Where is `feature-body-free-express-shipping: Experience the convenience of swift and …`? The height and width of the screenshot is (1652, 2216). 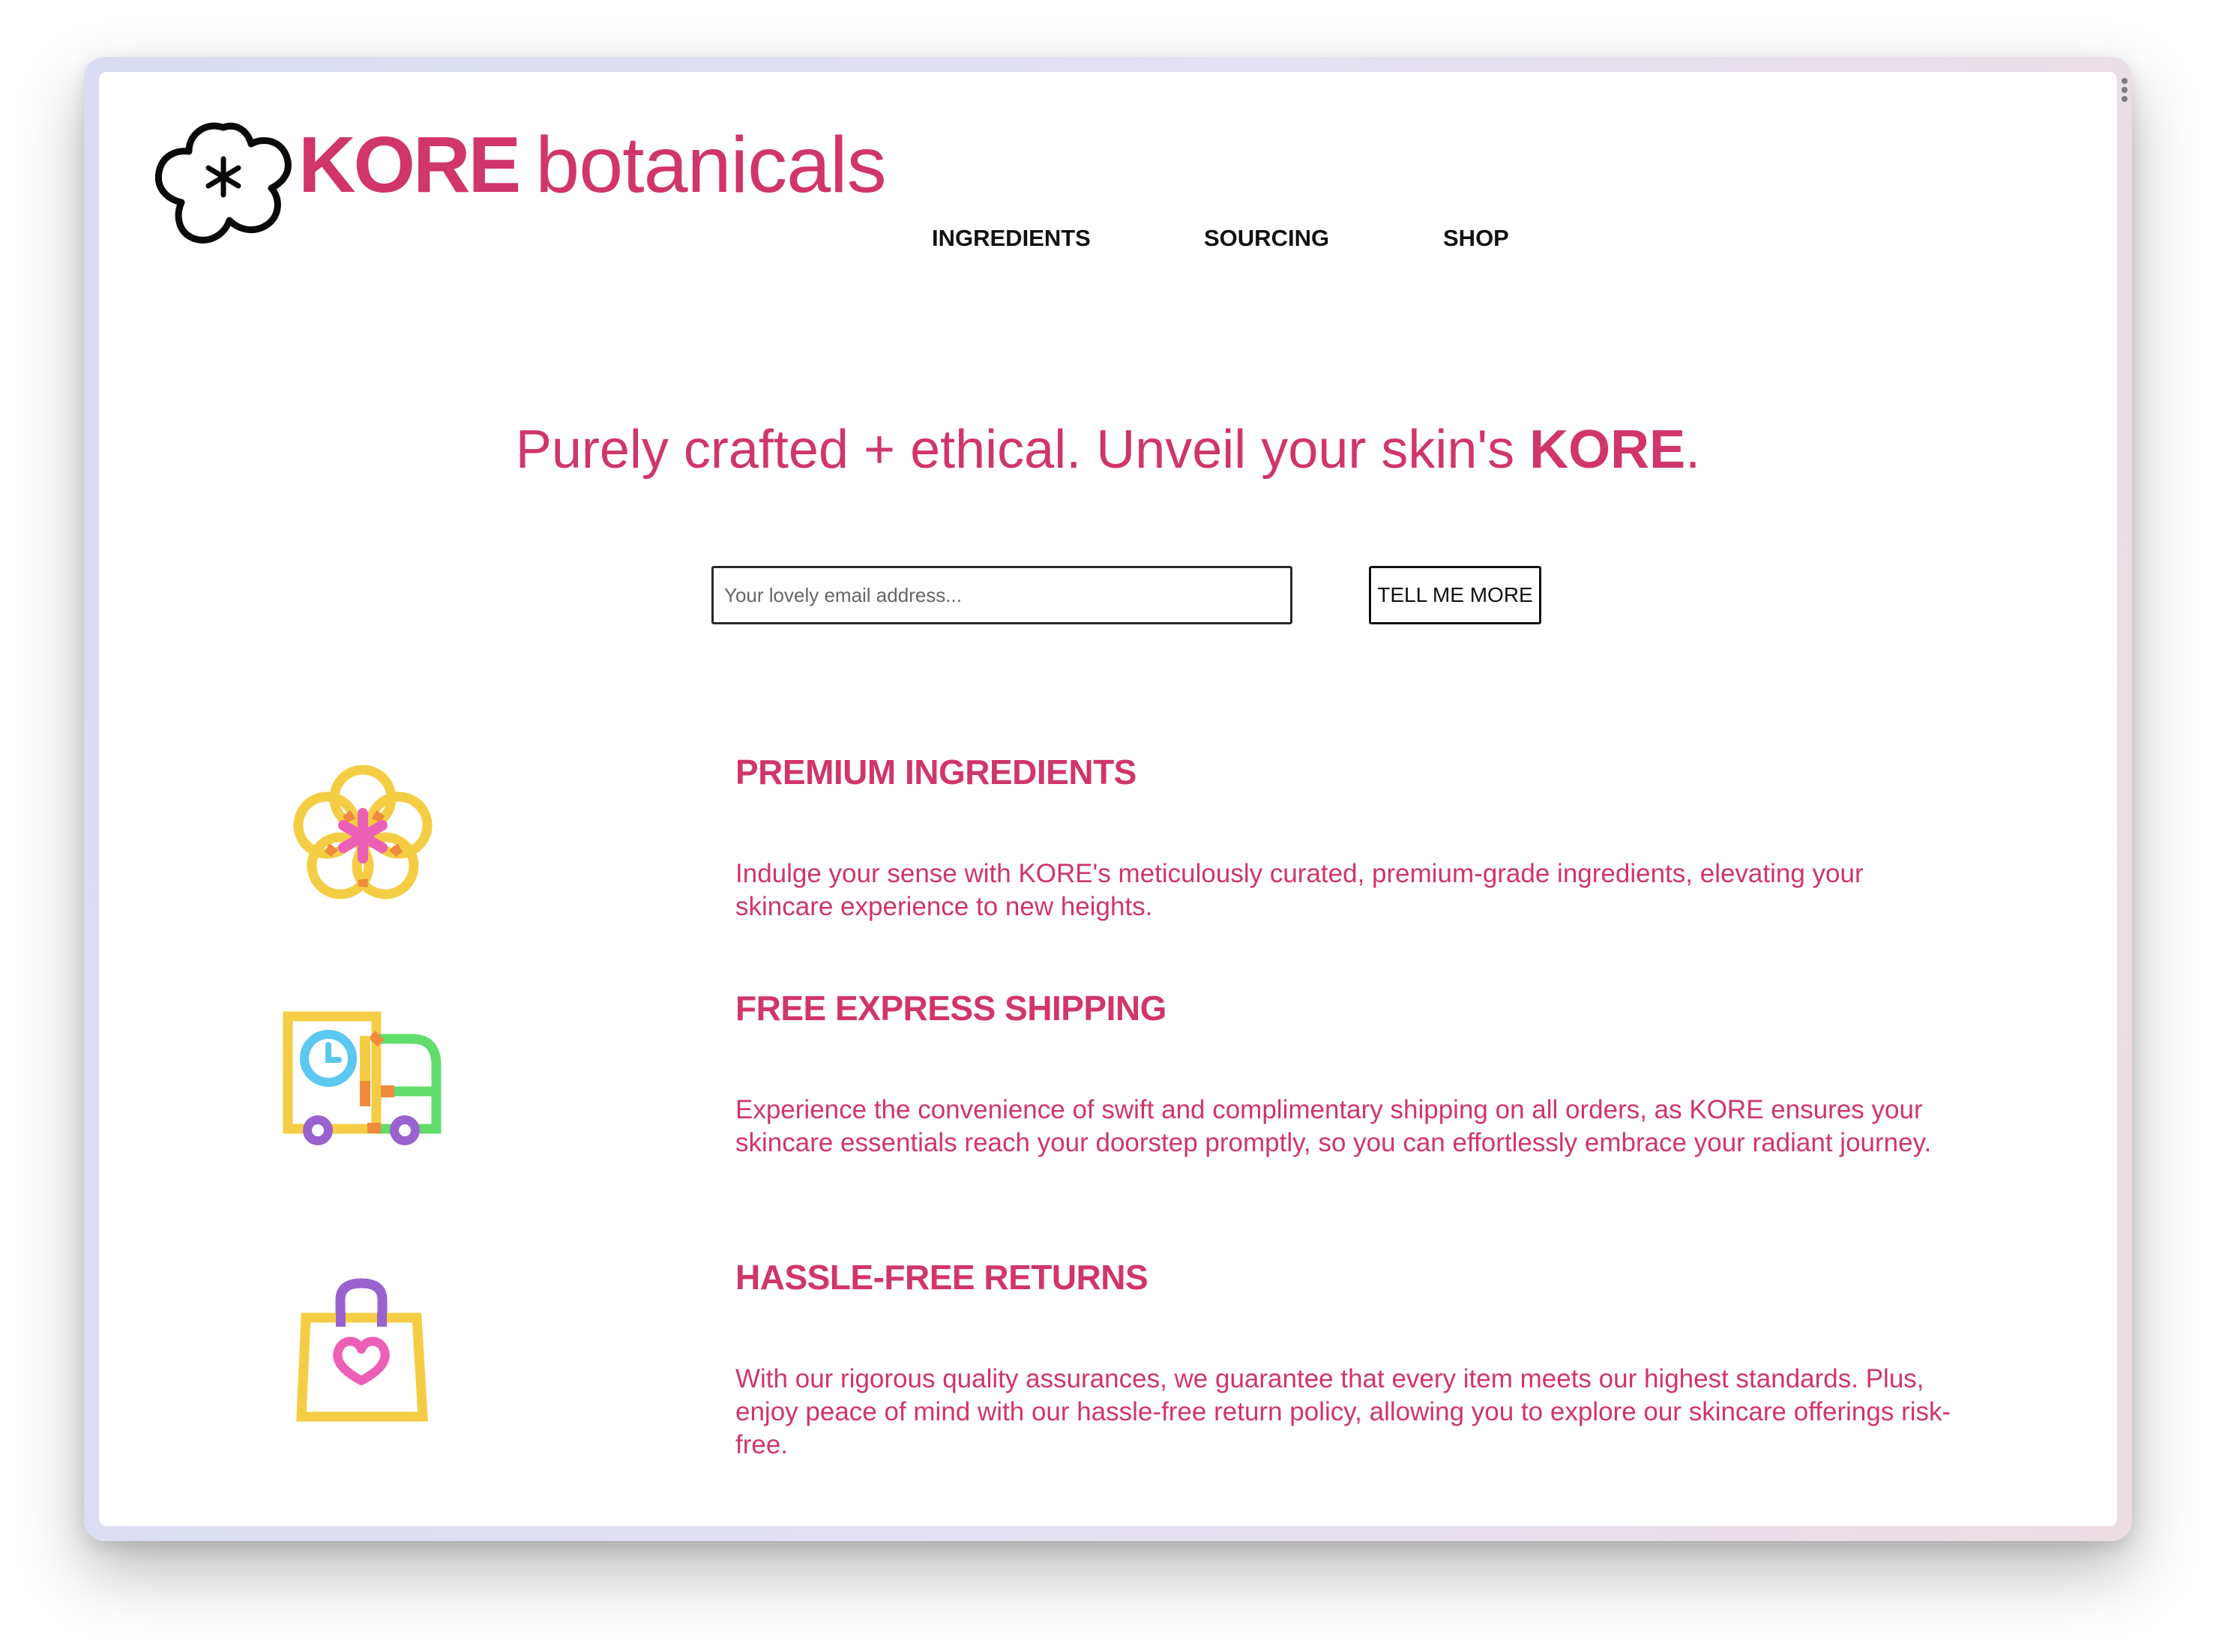
feature-body-free-express-shipping: Experience the convenience of swift and … is located at coordinates (1333, 1126).